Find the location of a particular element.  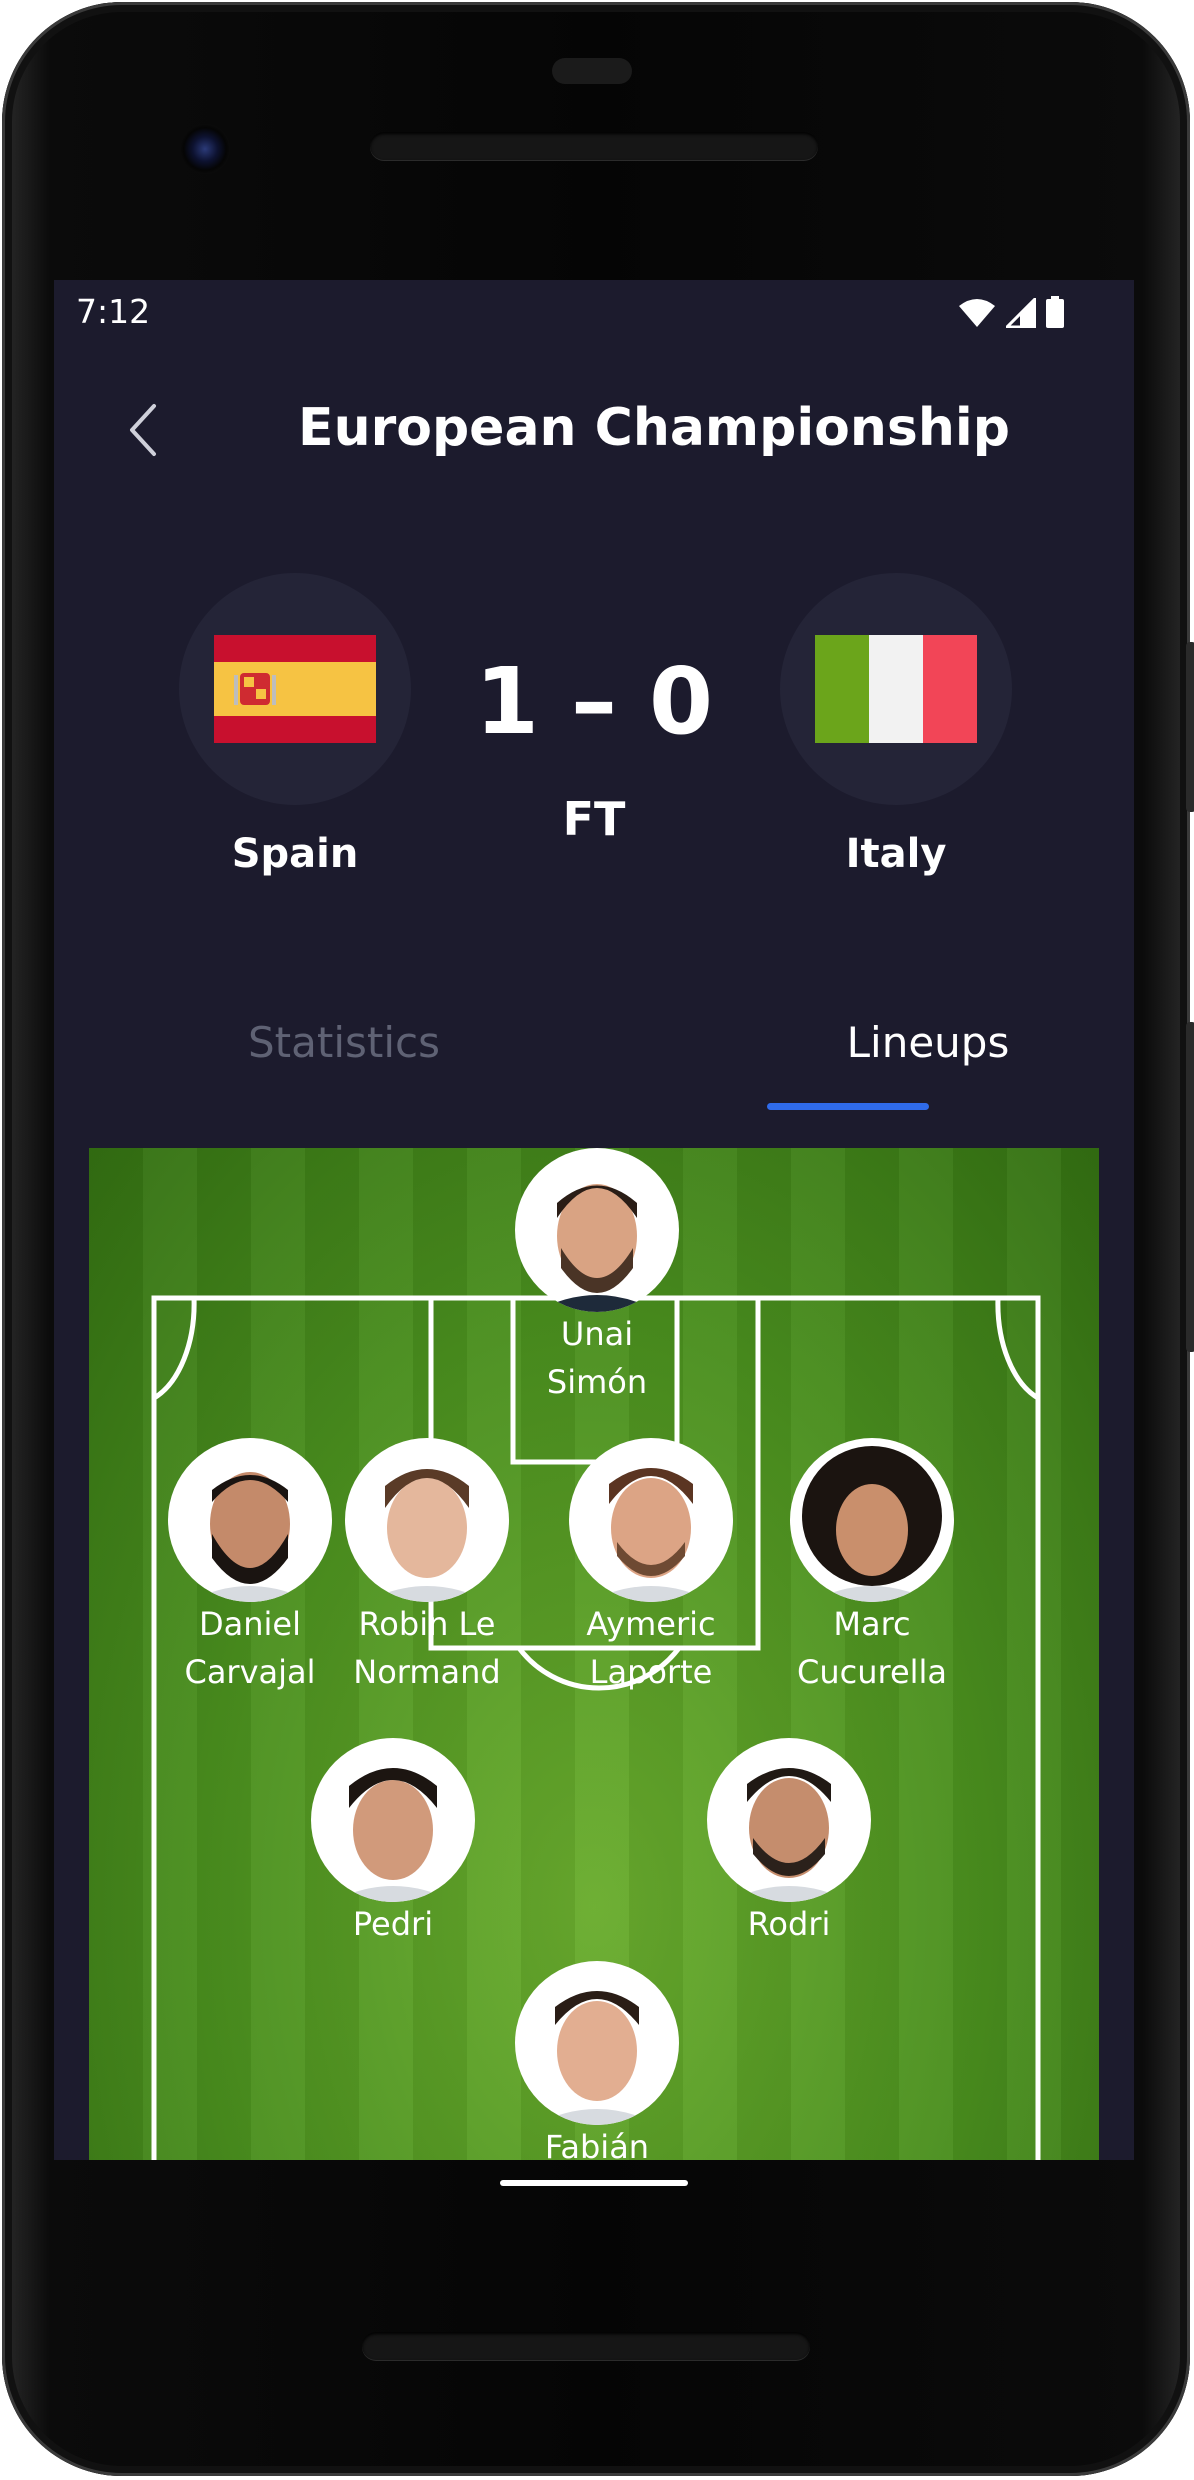

italy-flag-icon is located at coordinates (896, 689).